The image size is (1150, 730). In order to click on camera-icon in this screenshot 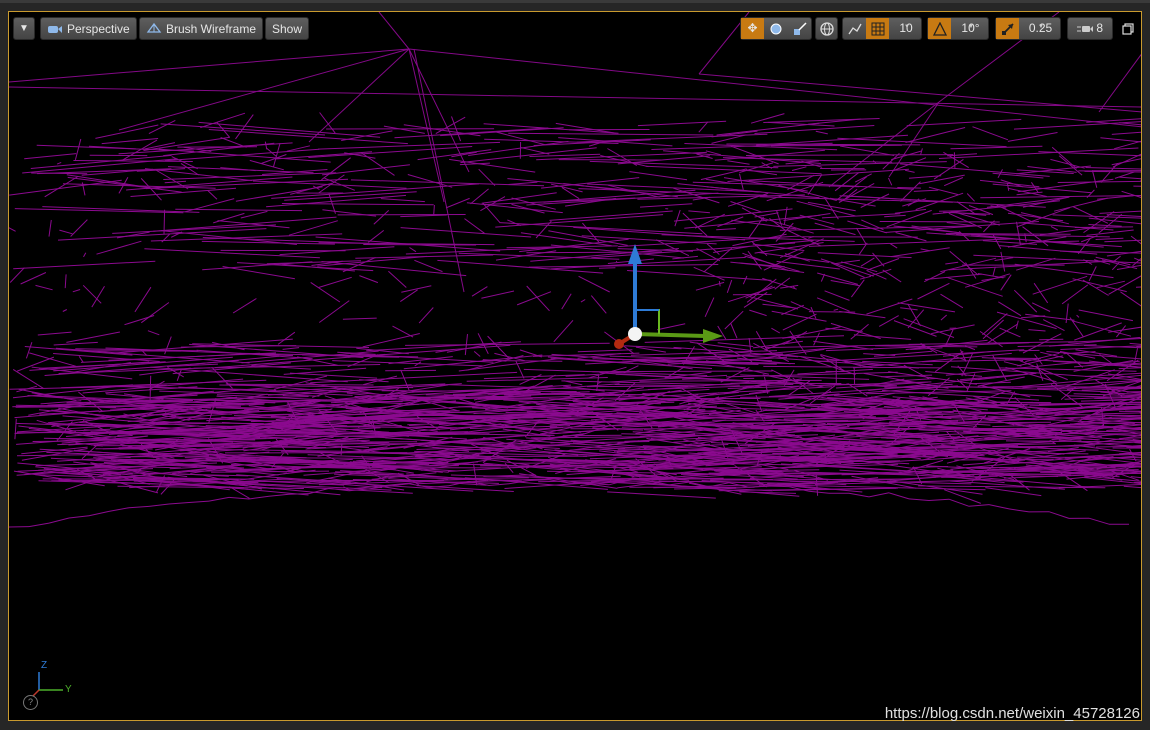, I will do `click(55, 30)`.